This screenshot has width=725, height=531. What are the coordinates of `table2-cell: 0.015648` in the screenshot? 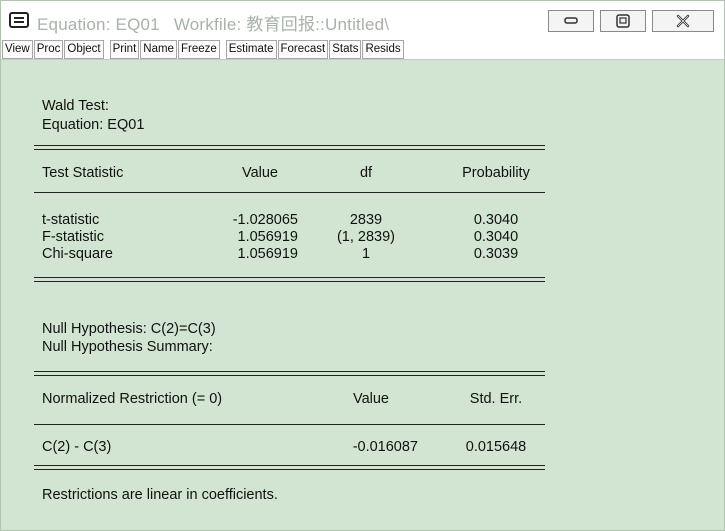 It's located at (496, 447).